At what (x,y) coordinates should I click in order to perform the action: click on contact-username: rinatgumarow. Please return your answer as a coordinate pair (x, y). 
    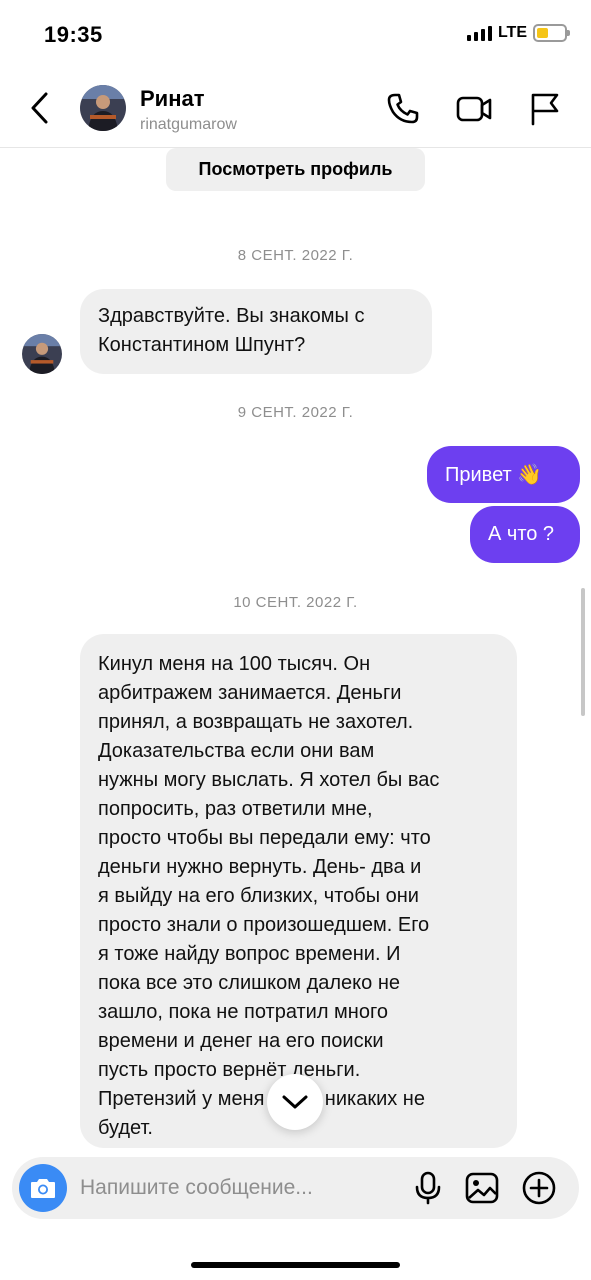
    Looking at the image, I should click on (188, 124).